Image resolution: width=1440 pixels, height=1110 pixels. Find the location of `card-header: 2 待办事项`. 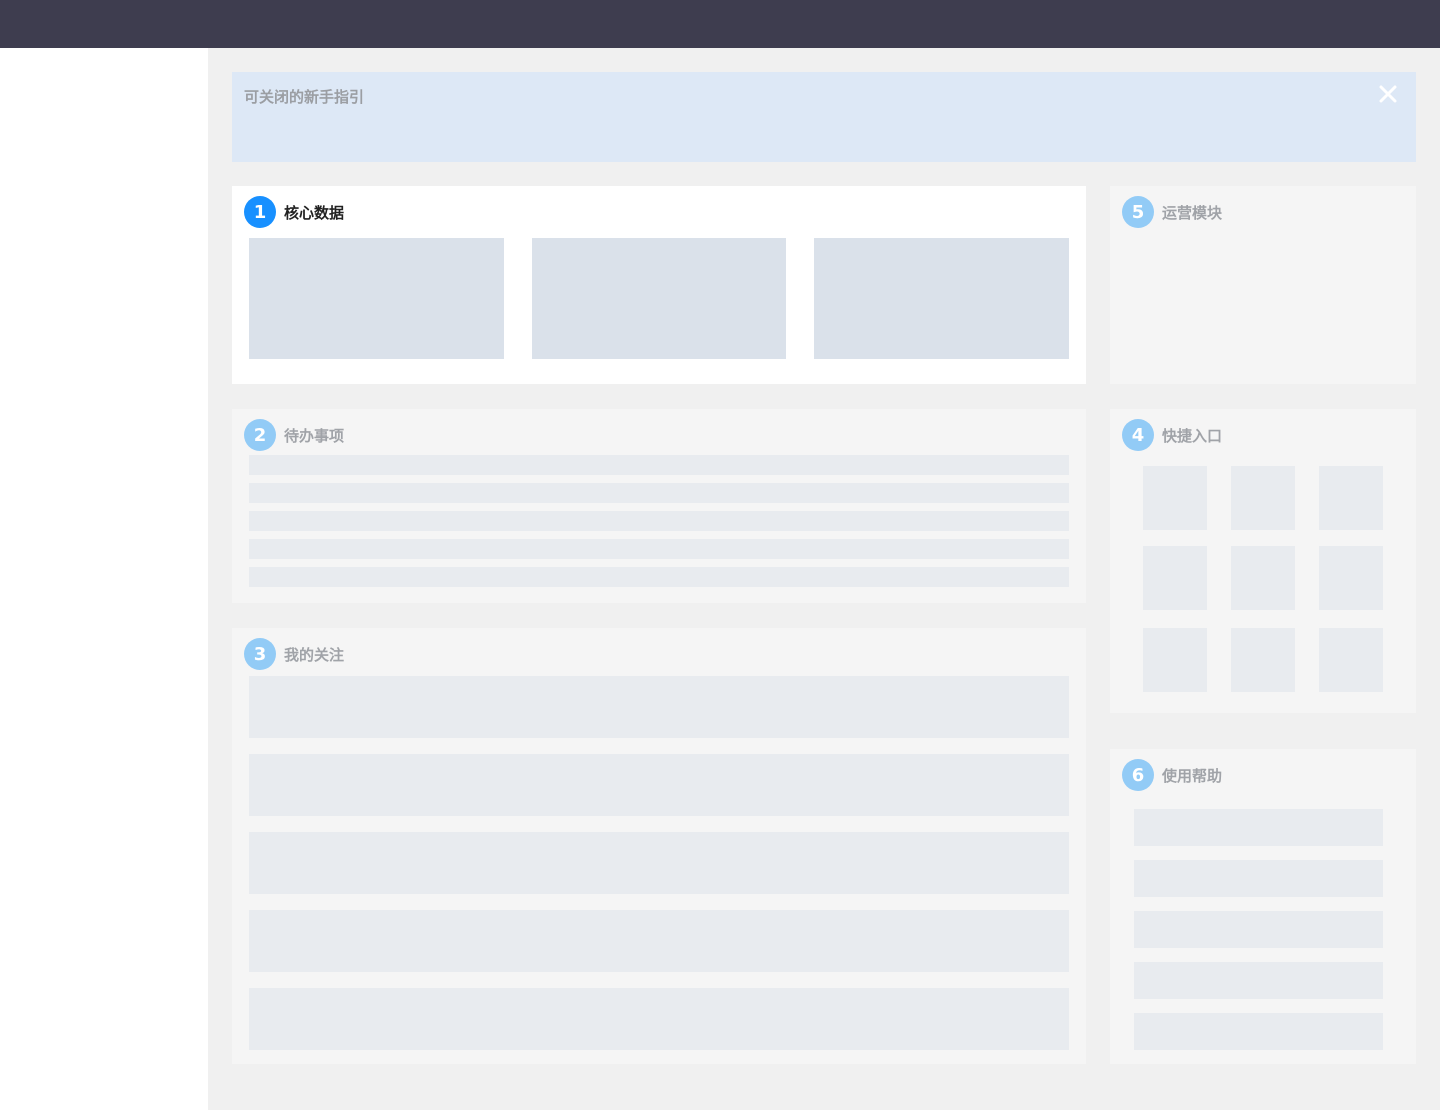

card-header: 2 待办事项 is located at coordinates (294, 435).